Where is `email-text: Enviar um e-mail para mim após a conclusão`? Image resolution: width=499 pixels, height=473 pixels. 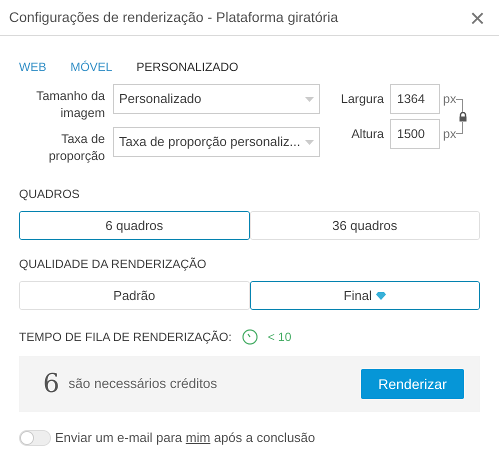 email-text: Enviar um e-mail para mim após a conclusão is located at coordinates (185, 438).